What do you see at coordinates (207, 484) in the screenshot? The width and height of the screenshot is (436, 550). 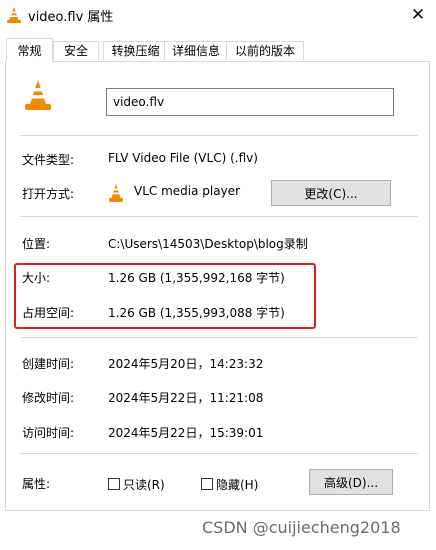 I see `hidden-checkbox` at bounding box center [207, 484].